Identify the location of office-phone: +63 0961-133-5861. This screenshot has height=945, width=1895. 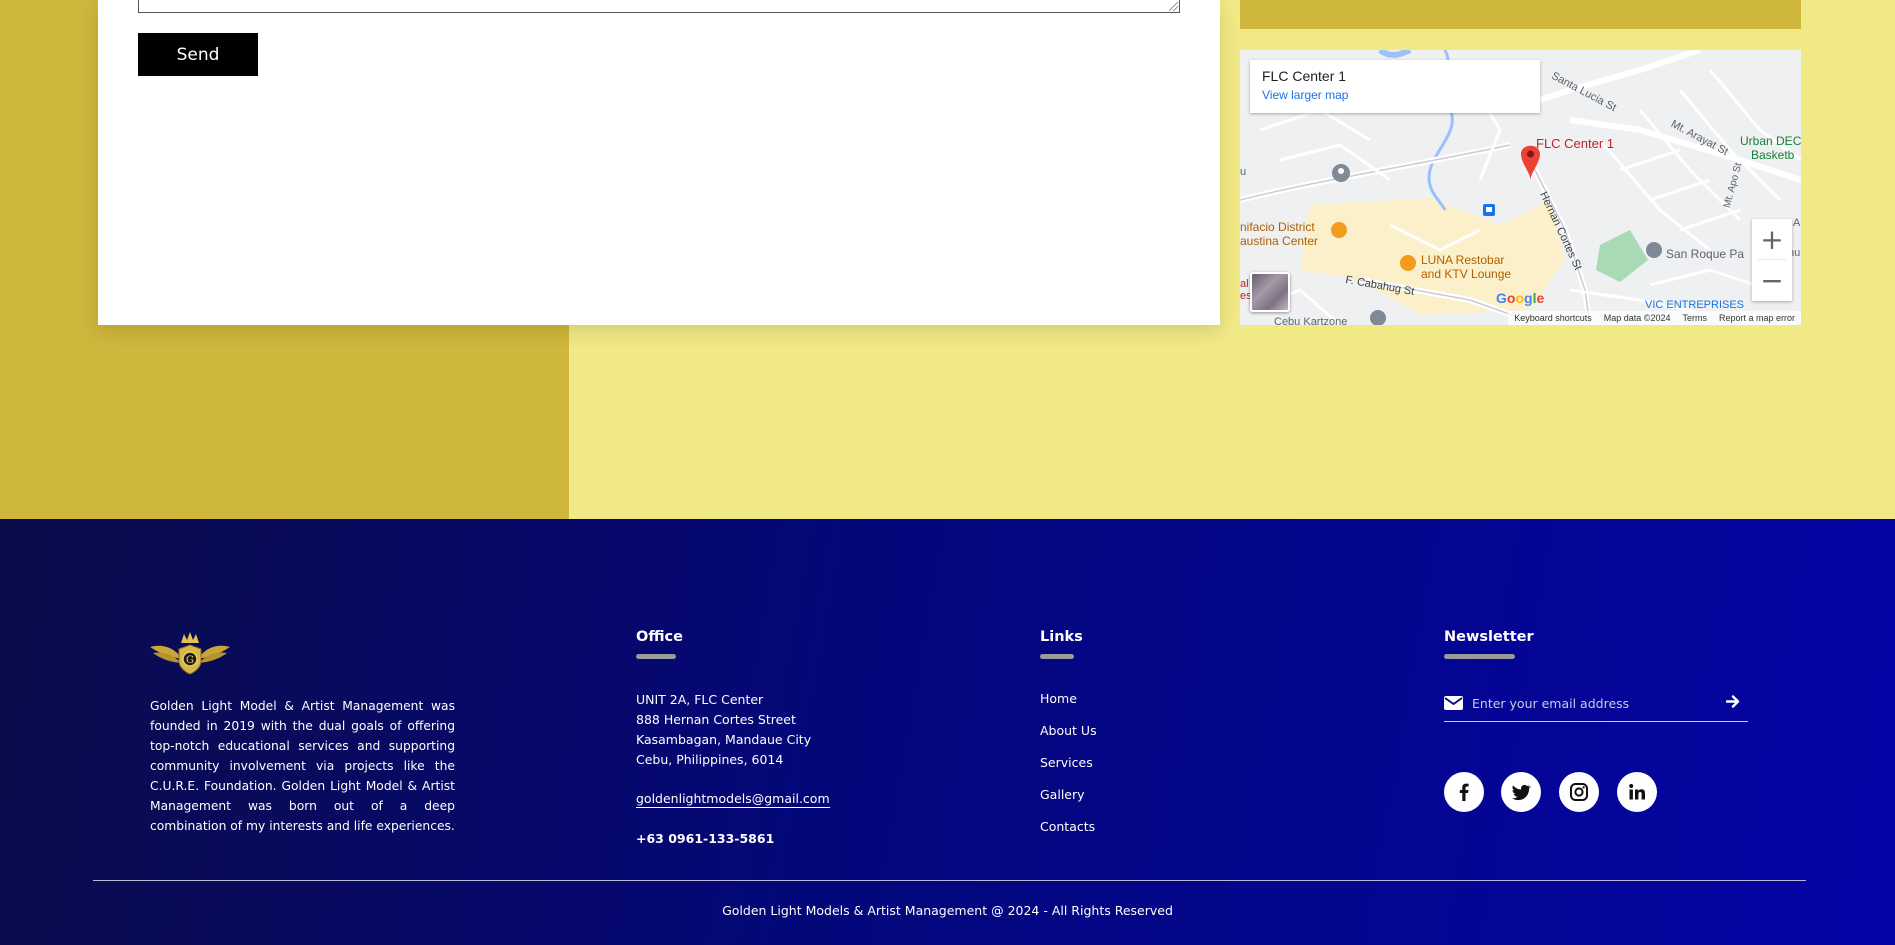
(705, 838).